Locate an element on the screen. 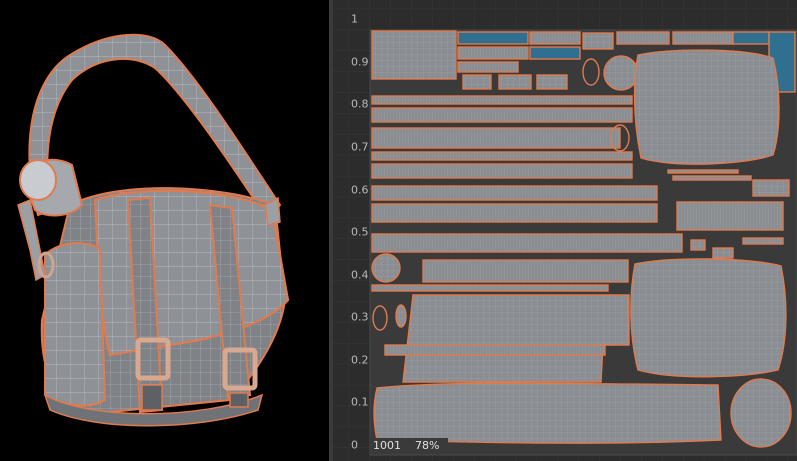  axis-label-0-3: 0.3 is located at coordinates (360, 317).